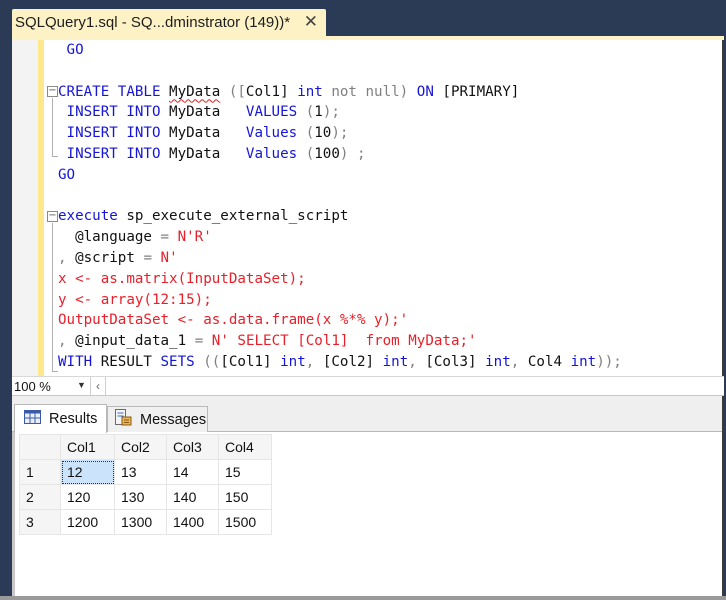  Describe the element at coordinates (192, 447) in the screenshot. I see `column-header: Col3` at that location.